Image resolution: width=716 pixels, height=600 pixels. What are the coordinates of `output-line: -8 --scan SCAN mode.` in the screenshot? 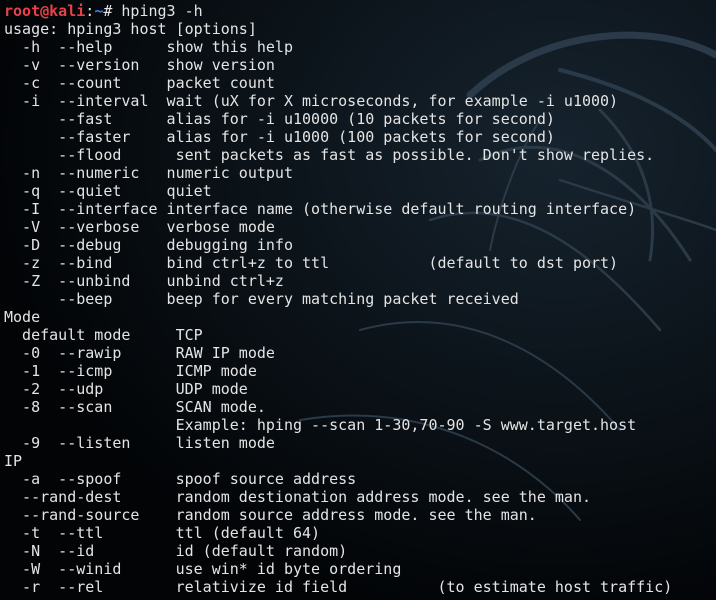 It's located at (135, 407).